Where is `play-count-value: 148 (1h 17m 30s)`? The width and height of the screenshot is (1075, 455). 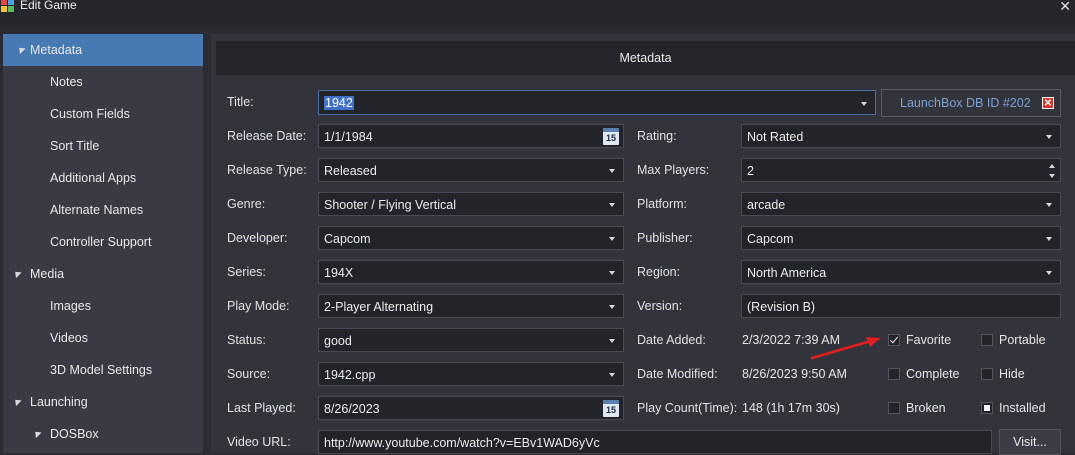 play-count-value: 148 (1h 17m 30s) is located at coordinates (791, 408).